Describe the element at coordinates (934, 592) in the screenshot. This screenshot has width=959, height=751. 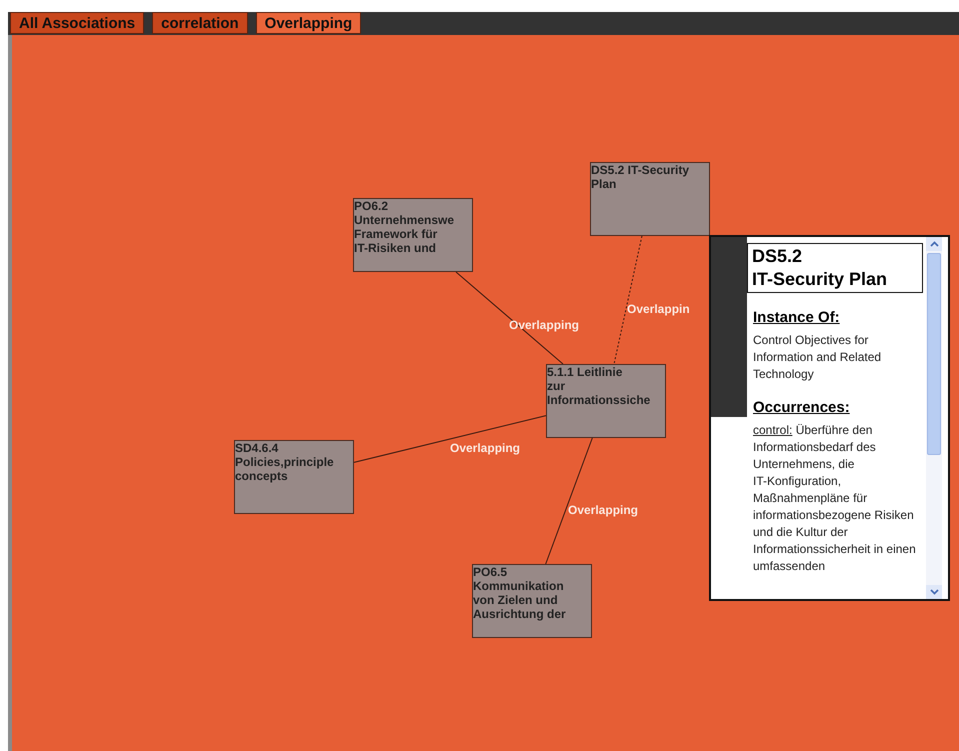
I see `scroll-down-icon` at that location.